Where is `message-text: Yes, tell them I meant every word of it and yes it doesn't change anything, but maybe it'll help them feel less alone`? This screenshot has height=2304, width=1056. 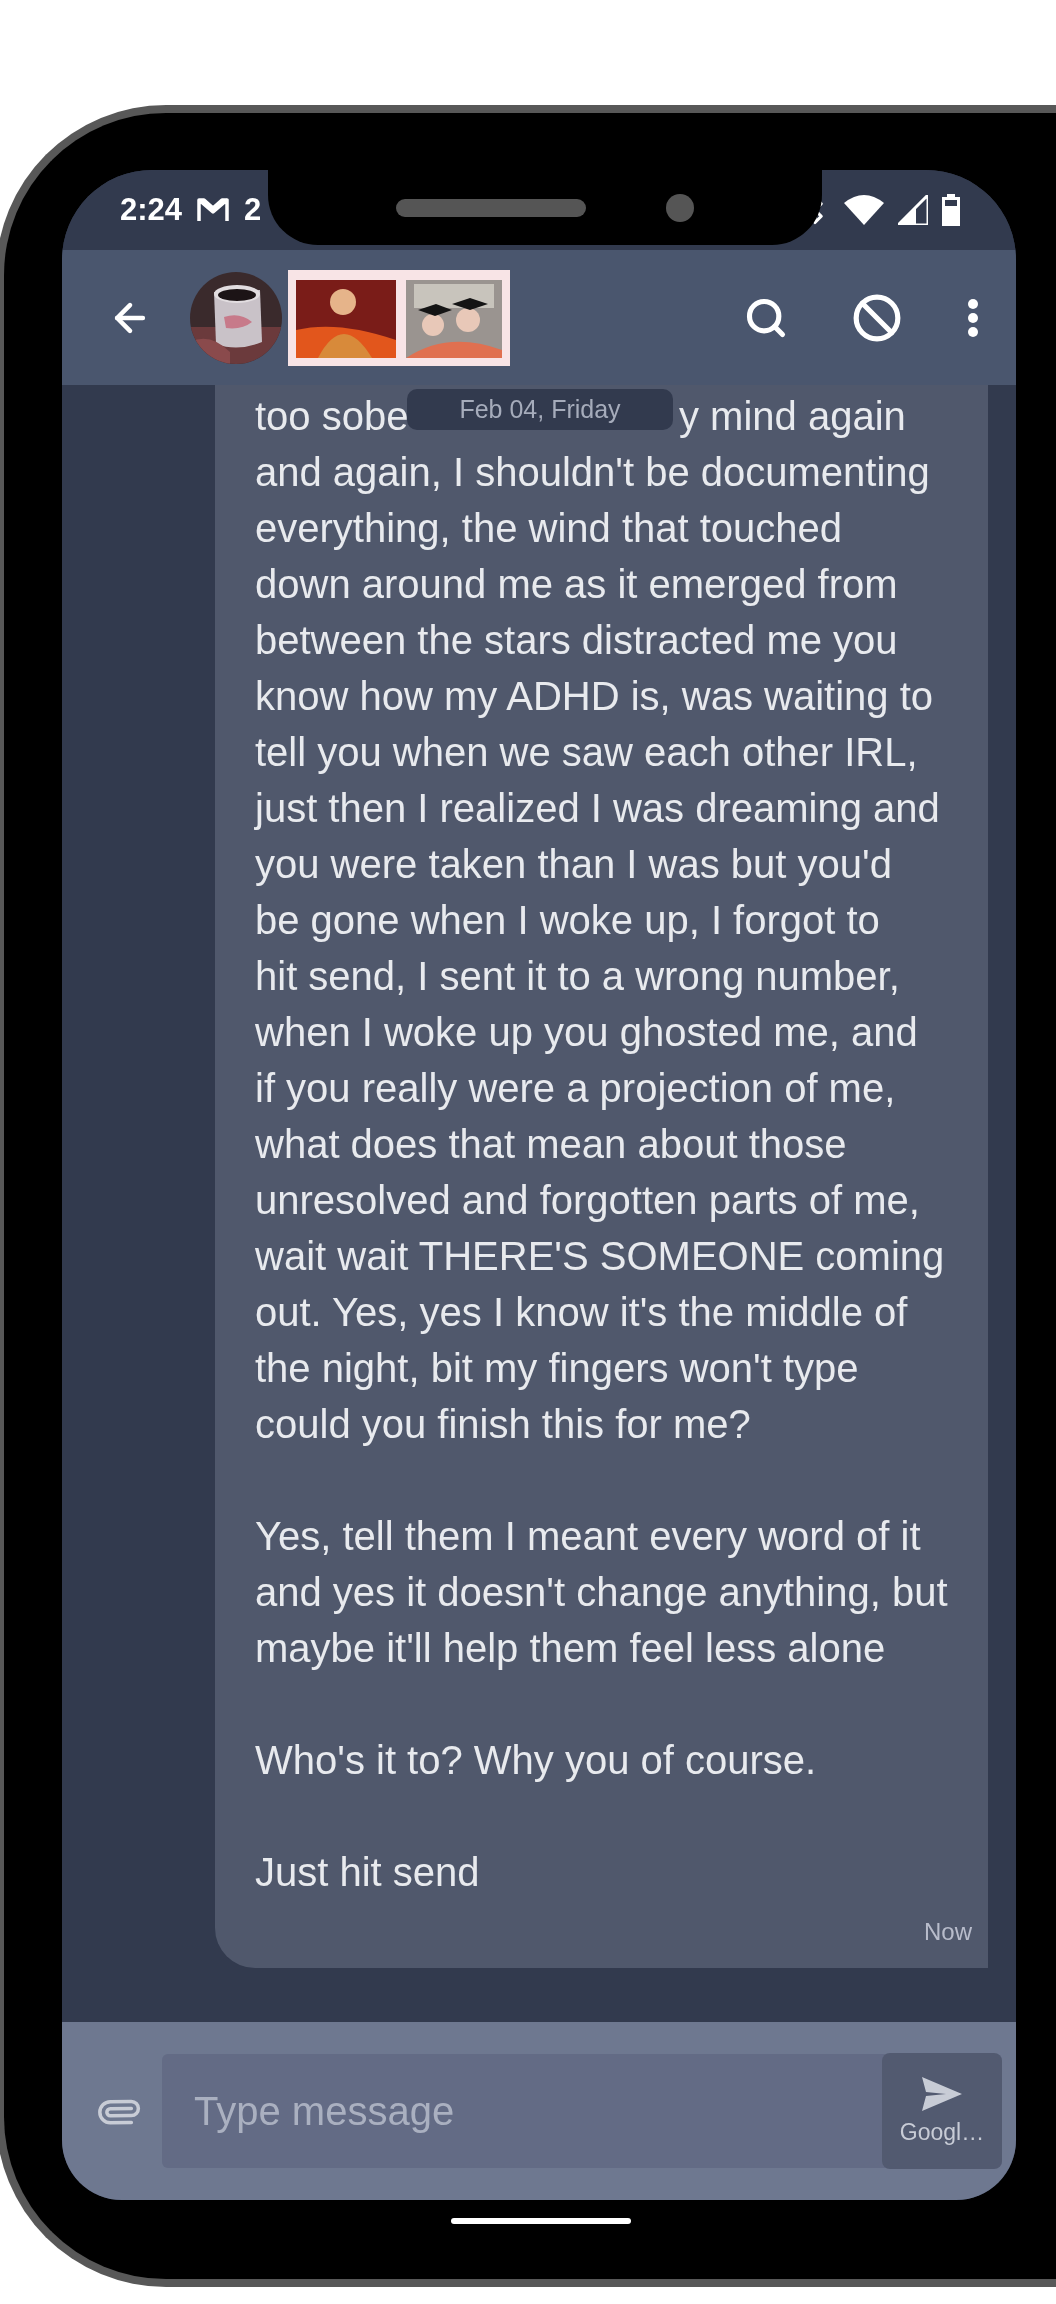 message-text: Yes, tell them I meant every word of it and yes it doesn't change anything, but maybe it'll help them feel less alone is located at coordinates (602, 1592).